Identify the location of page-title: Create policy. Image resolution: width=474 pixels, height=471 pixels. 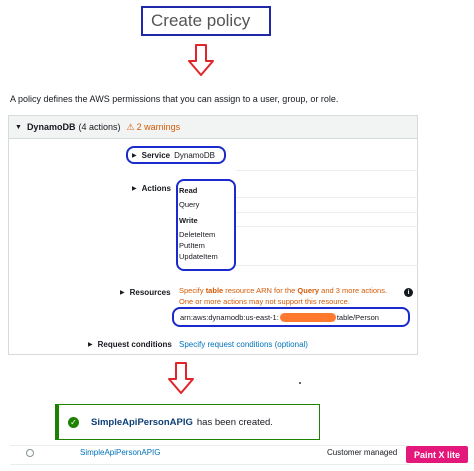
(201, 20).